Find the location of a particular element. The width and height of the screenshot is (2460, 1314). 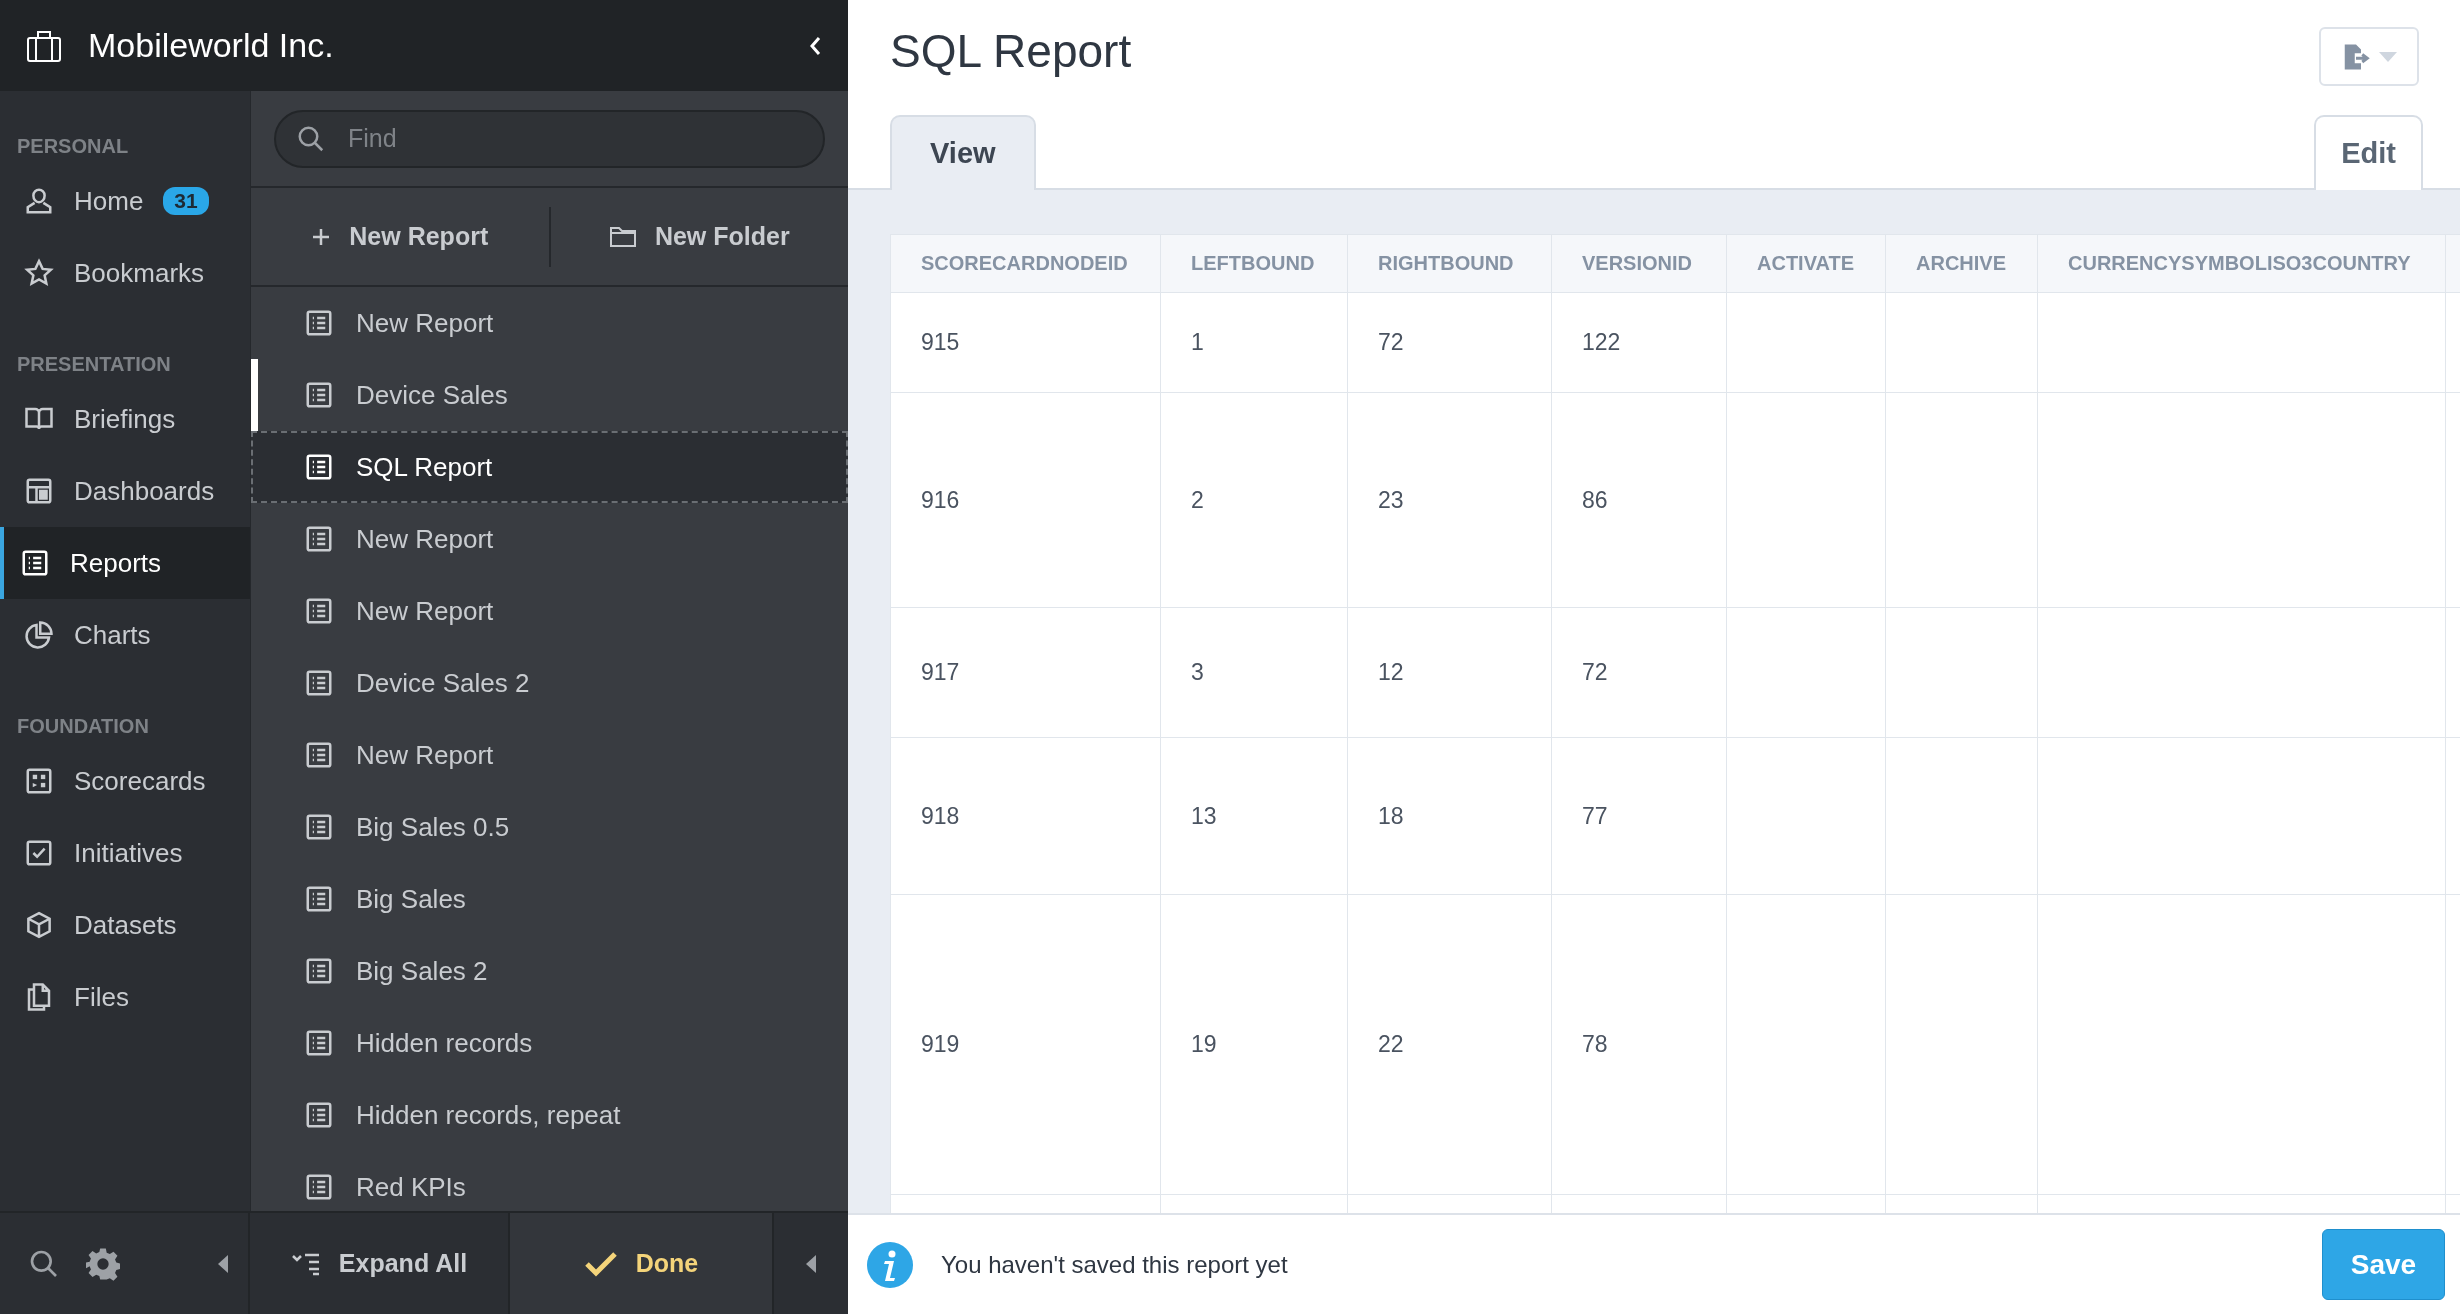

column-header: VERSIONID is located at coordinates (1639, 263).